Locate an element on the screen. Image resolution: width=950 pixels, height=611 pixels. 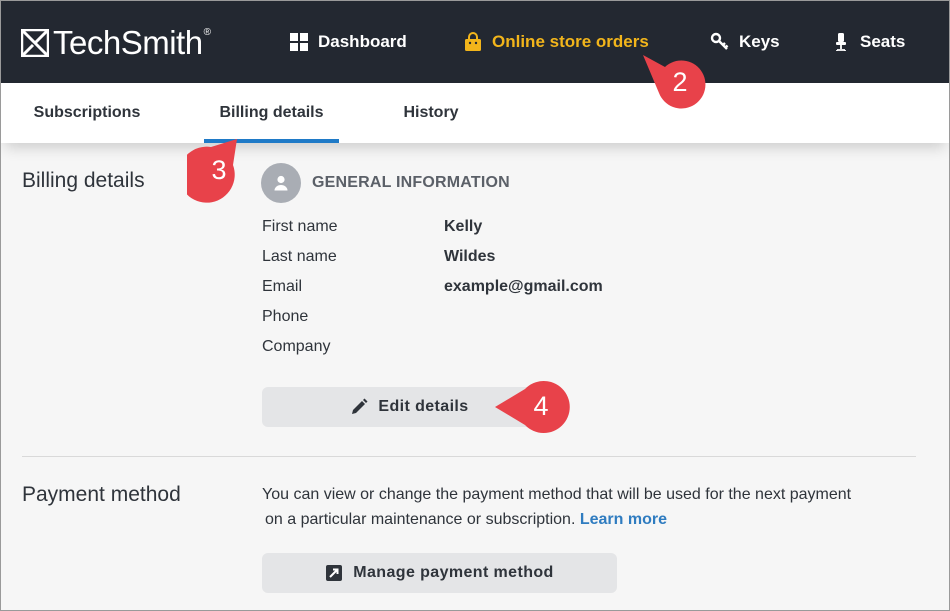
techsmith-logo-icon is located at coordinates (35, 43).